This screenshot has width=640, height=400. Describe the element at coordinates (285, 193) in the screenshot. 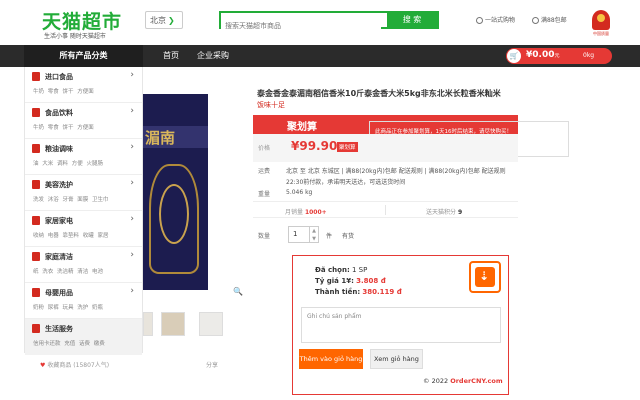

I see `weight-row: 重量 5.046 kg` at that location.